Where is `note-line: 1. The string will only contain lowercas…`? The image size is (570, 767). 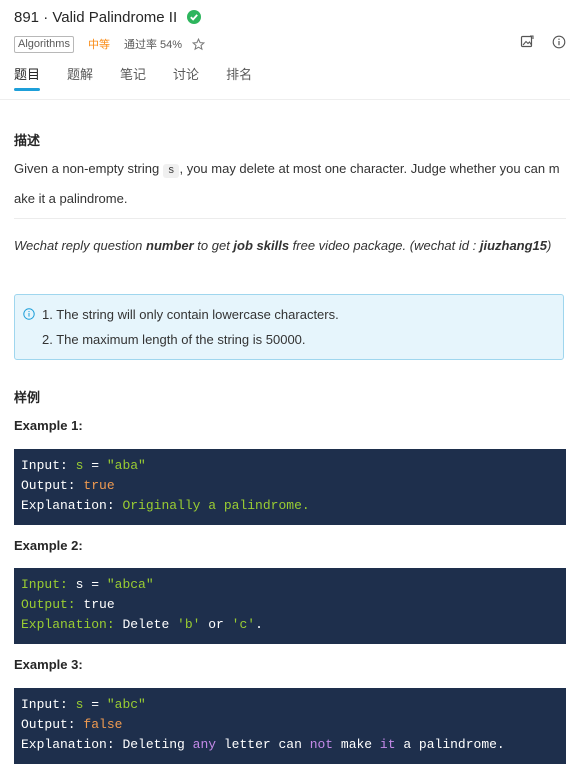
note-line: 1. The string will only contain lowercas… is located at coordinates (190, 314).